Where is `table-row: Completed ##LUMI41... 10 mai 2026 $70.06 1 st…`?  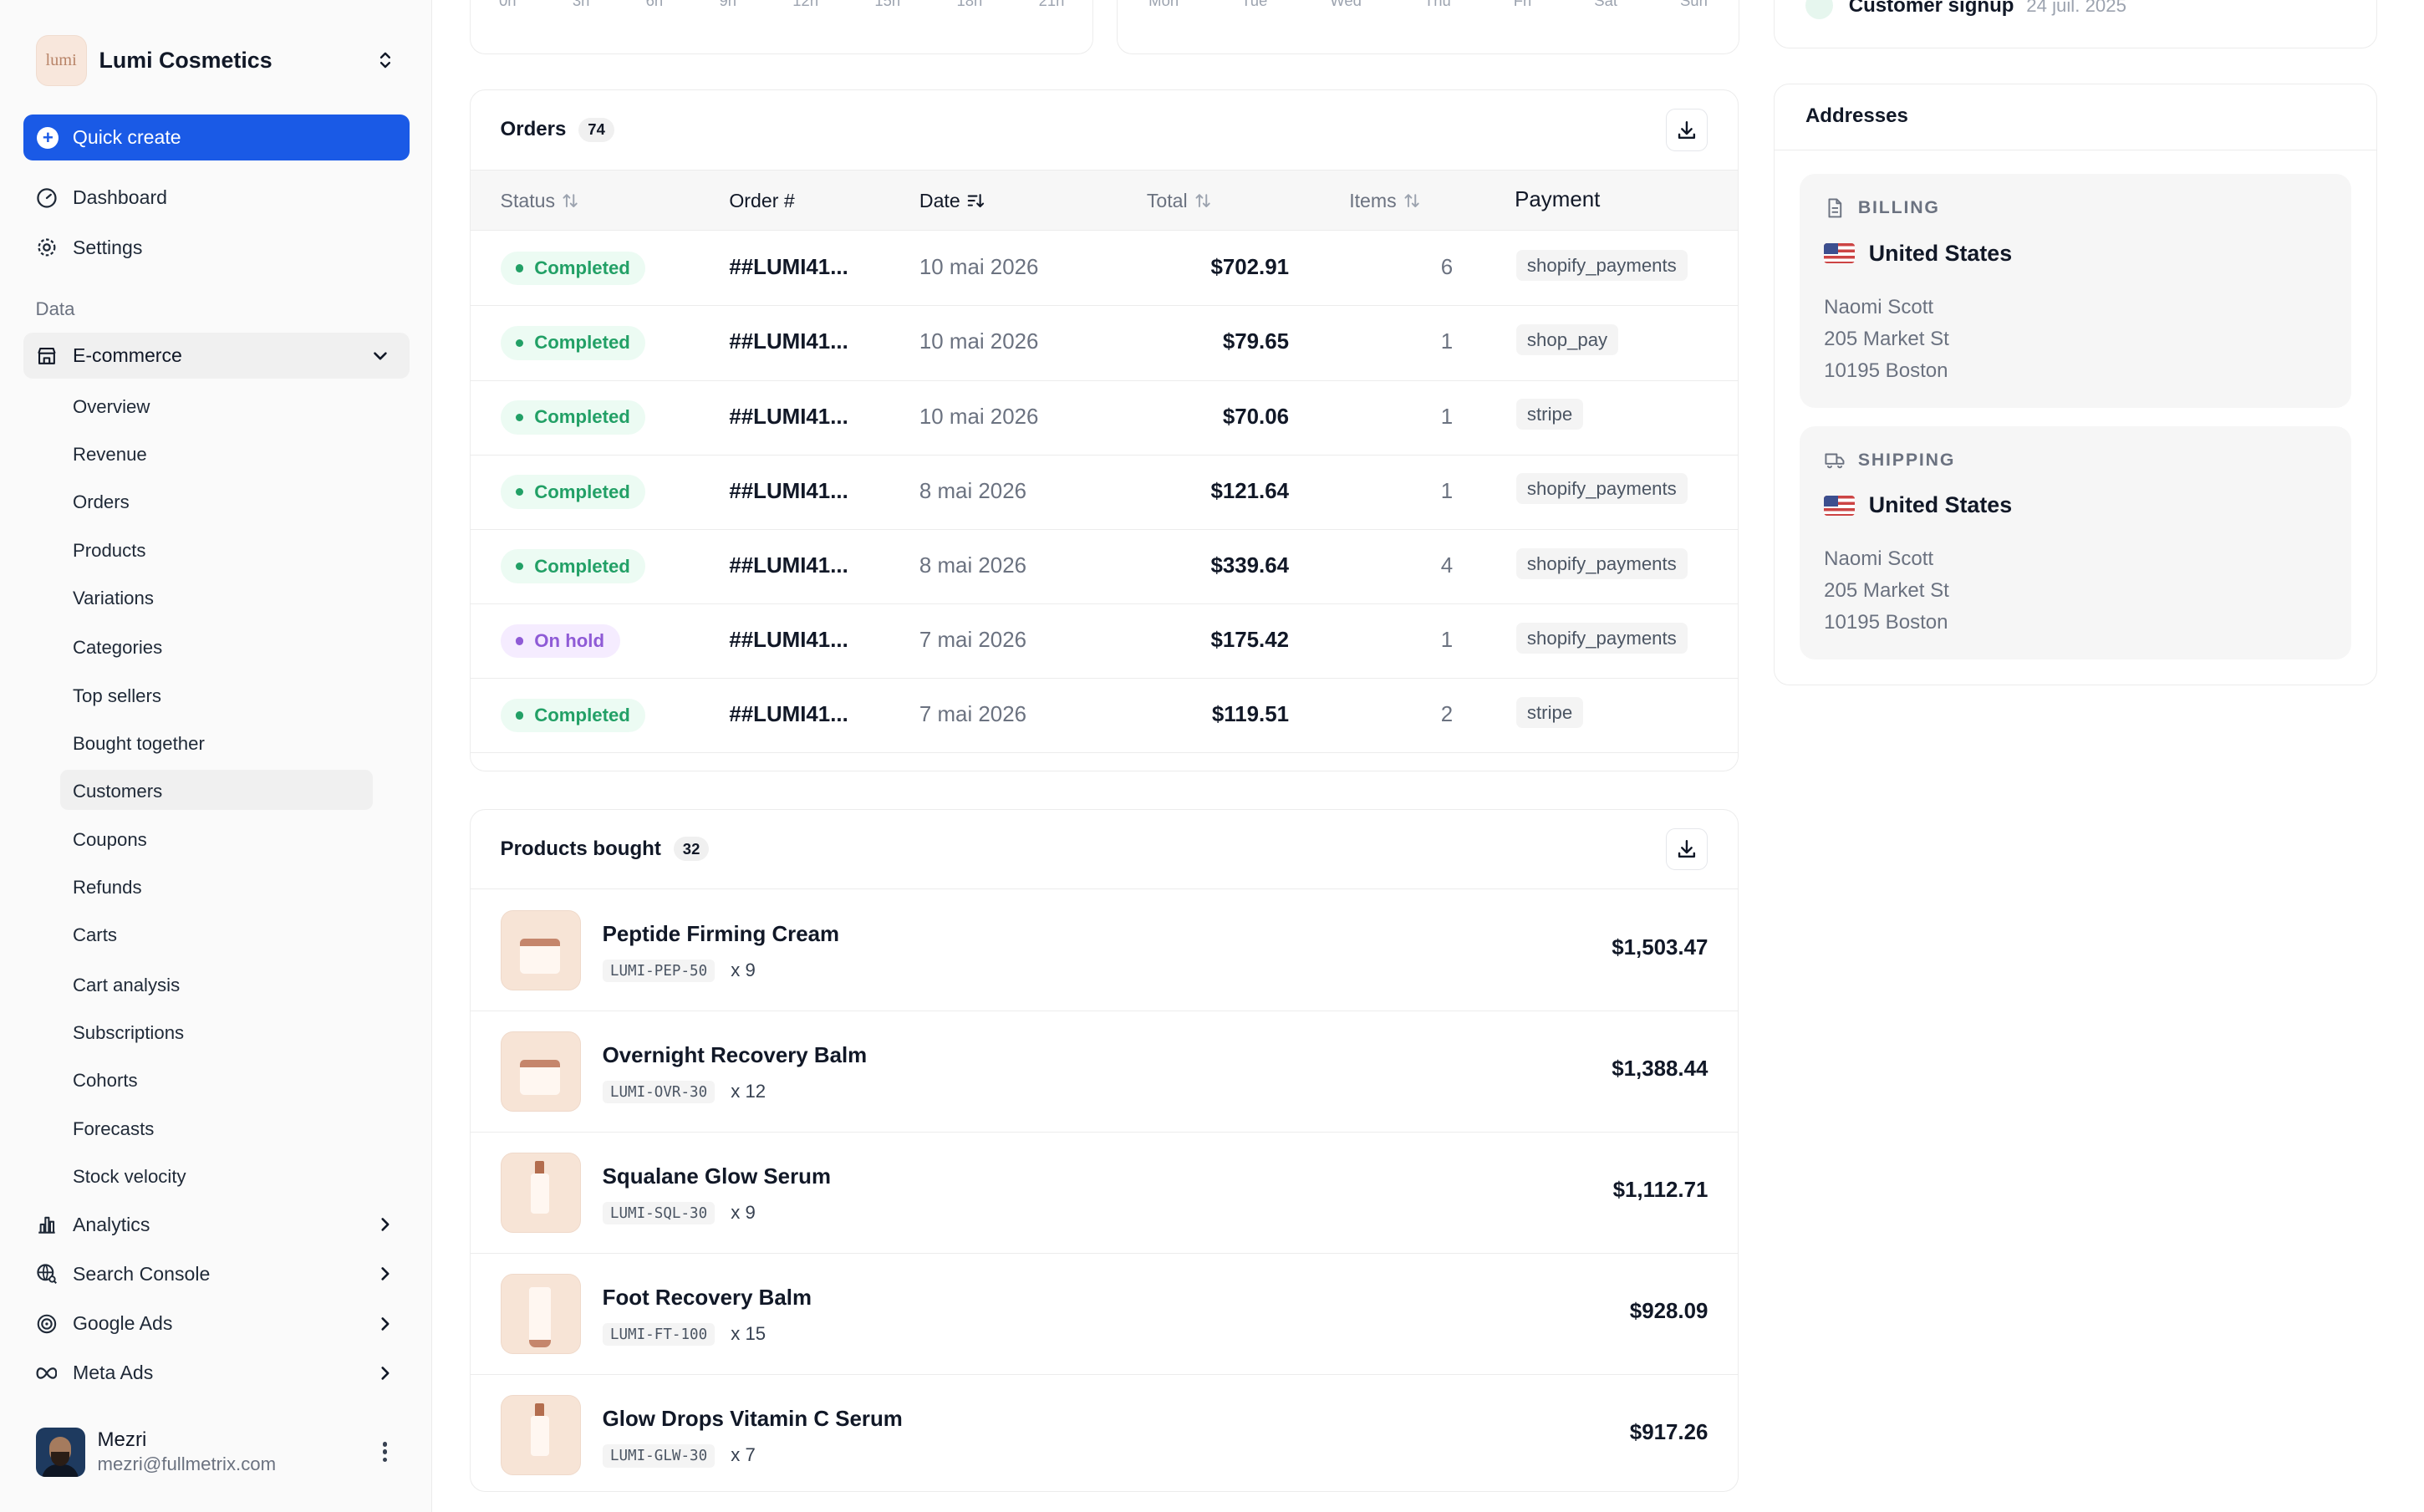
table-row: Completed ##LUMI41... 10 mai 2026 $70.06 1 st… is located at coordinates (1105, 418).